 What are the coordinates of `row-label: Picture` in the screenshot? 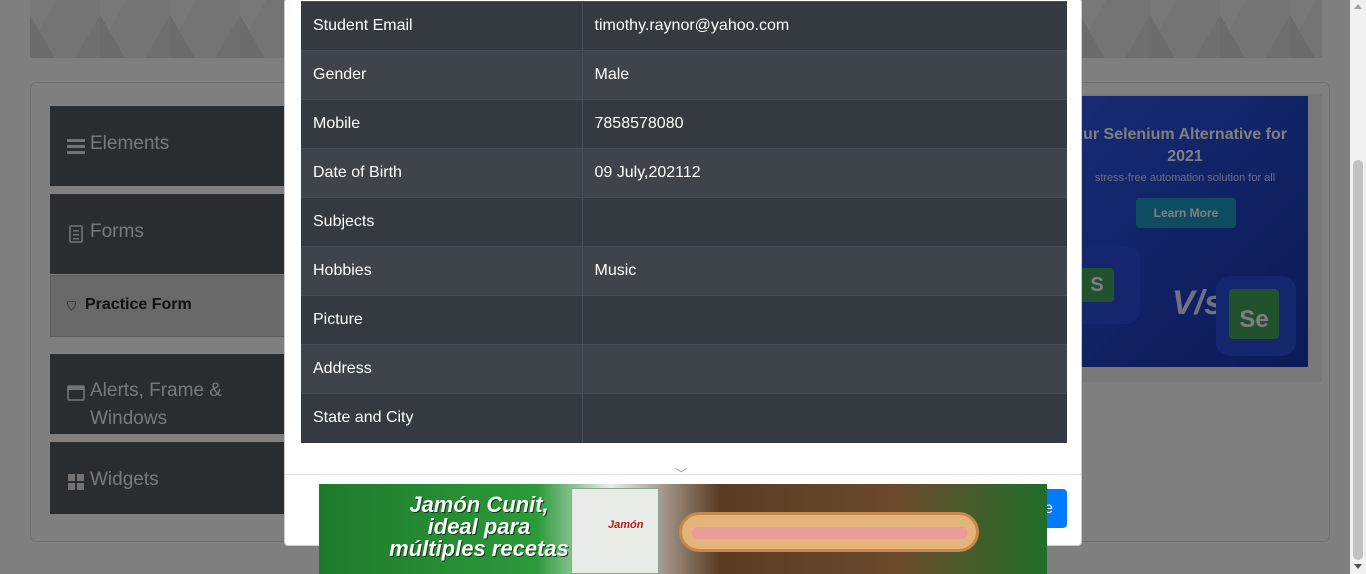 It's located at (442, 320).